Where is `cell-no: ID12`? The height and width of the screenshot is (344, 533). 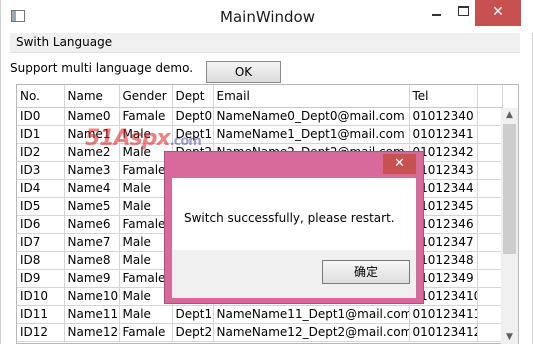 cell-no: ID12 is located at coordinates (41, 332).